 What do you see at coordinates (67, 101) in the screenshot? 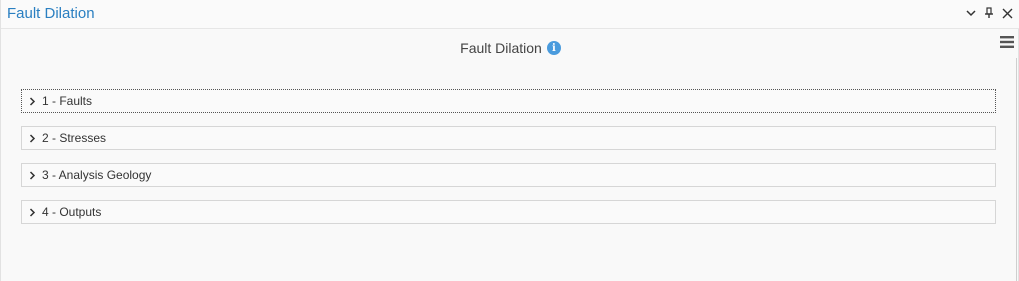
I see `param-group-label: 1 - Faults` at bounding box center [67, 101].